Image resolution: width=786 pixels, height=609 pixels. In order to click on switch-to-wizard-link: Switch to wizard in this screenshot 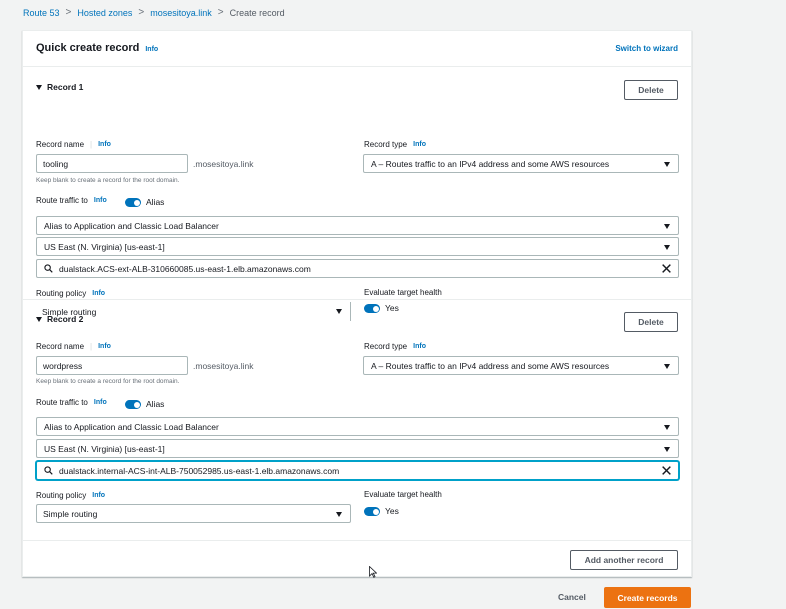, I will do `click(646, 48)`.